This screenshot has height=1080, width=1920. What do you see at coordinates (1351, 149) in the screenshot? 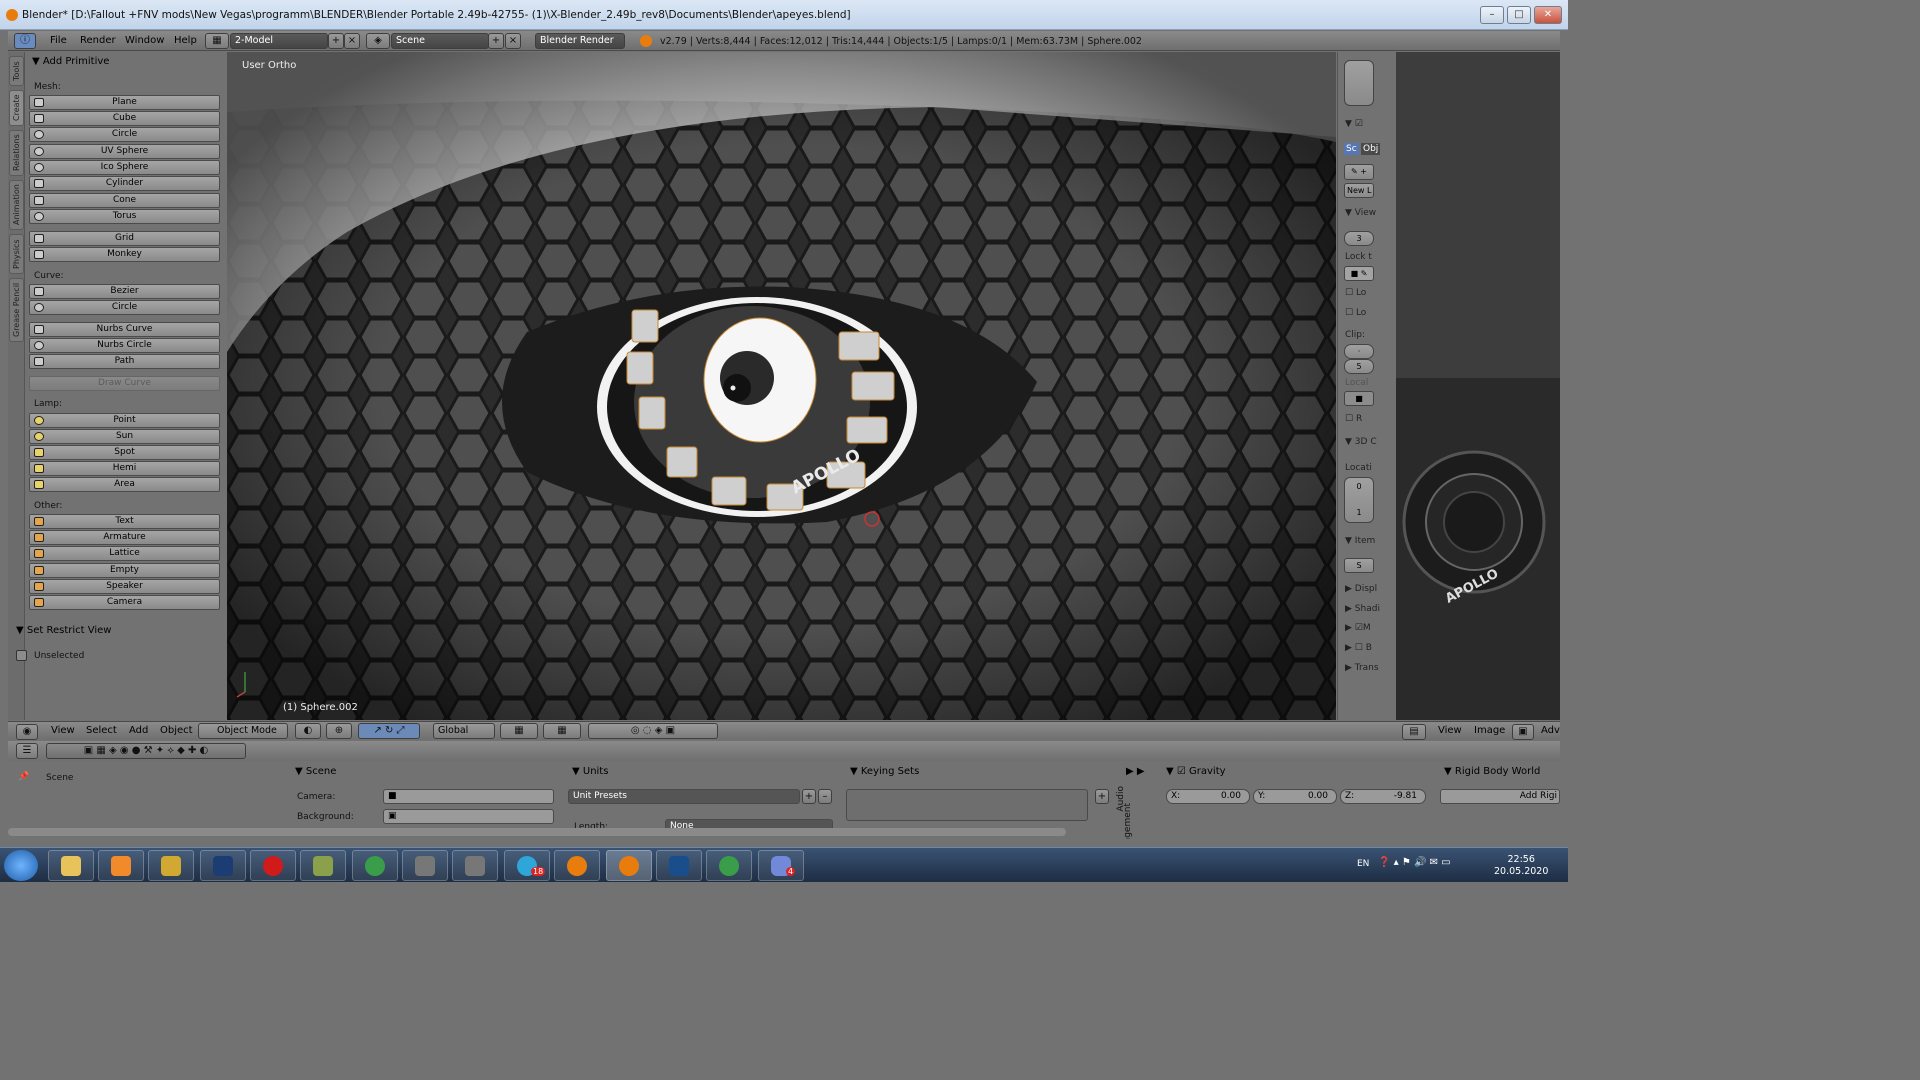
I see `scene-toggle: Sc` at bounding box center [1351, 149].